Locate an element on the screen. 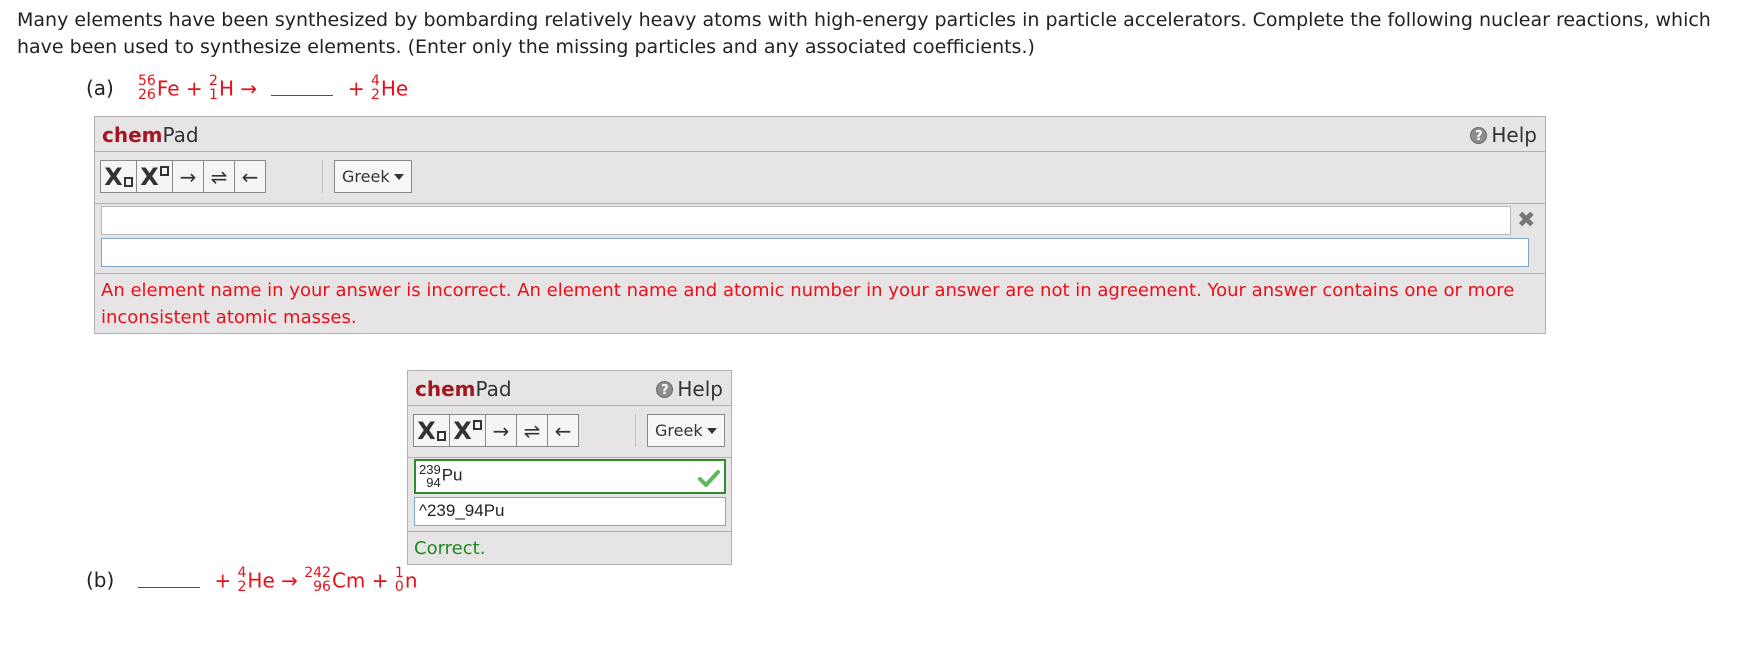 The image size is (1747, 668). chempad-b-toolbar: X X → ⇌ ← Greek is located at coordinates (569, 432).